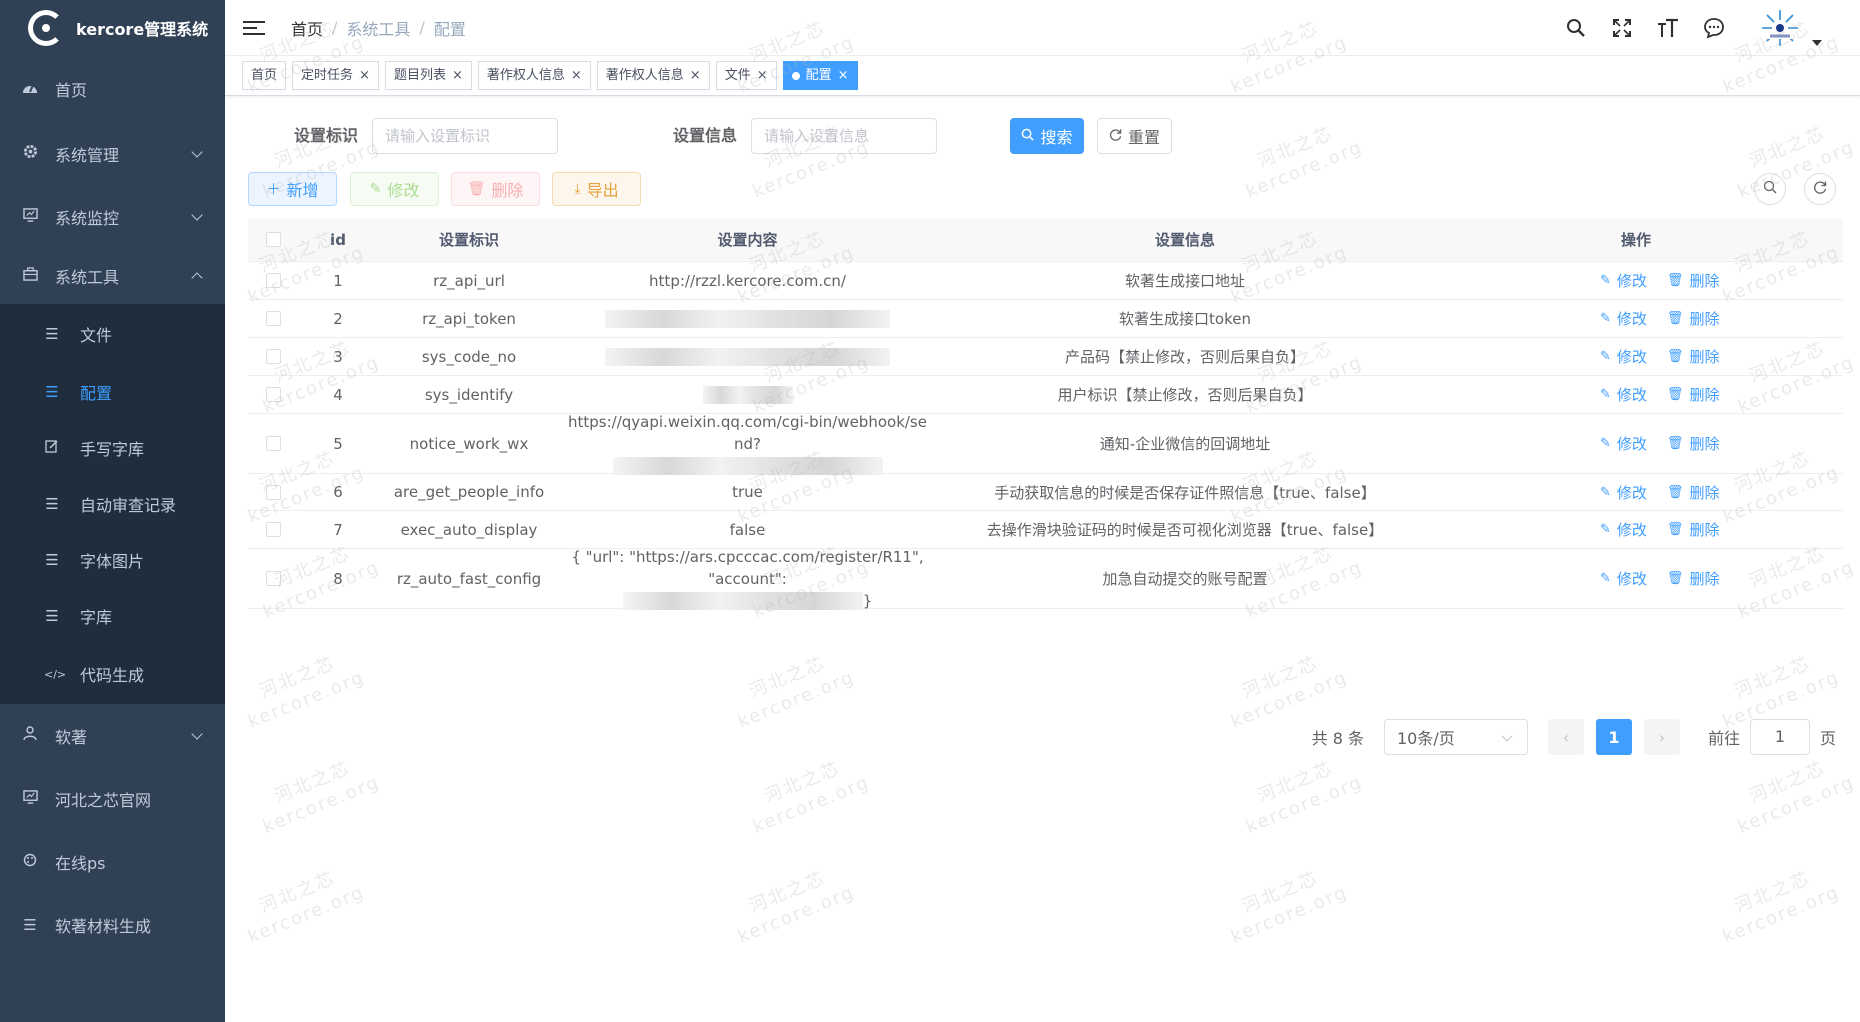 The width and height of the screenshot is (1860, 1022). I want to click on sidebar-item-system-manage: 系统管理, so click(112, 153).